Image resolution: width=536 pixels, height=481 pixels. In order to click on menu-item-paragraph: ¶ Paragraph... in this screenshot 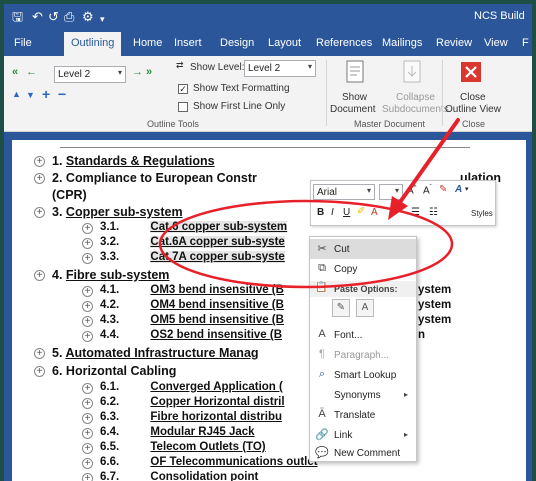, I will do `click(363, 355)`.